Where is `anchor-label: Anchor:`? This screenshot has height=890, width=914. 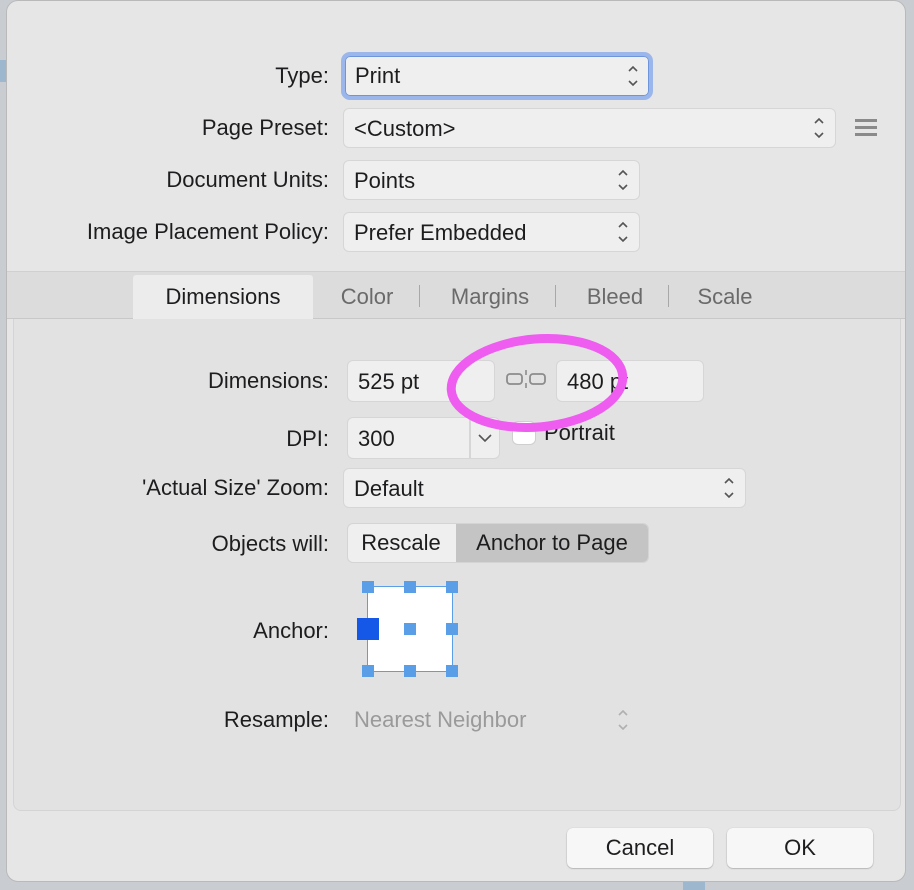 anchor-label: Anchor: is located at coordinates (291, 630).